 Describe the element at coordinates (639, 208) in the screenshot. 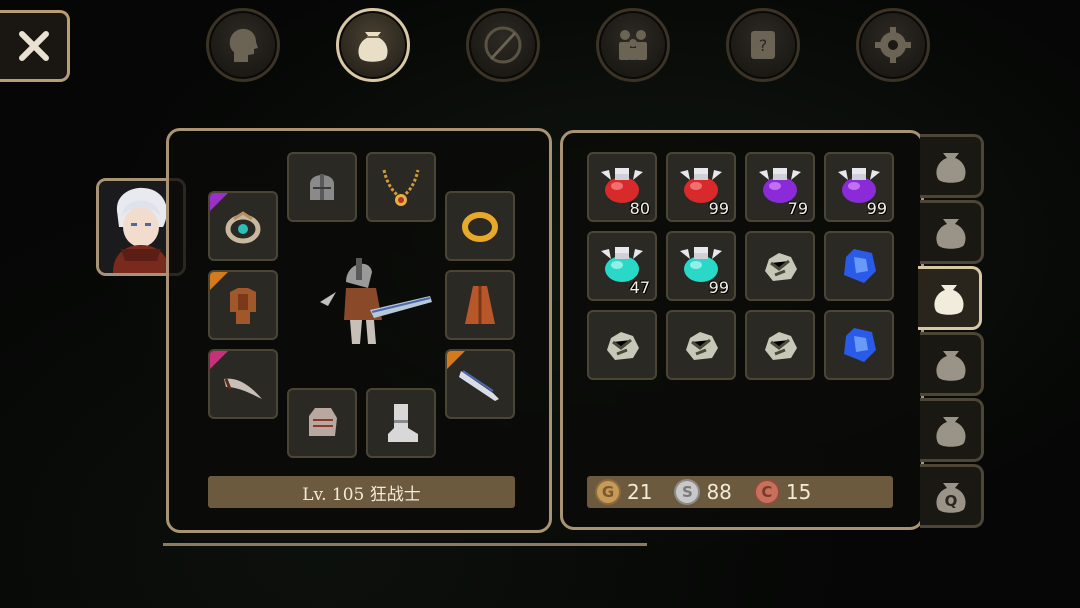

I see `item-quantity: 80` at that location.